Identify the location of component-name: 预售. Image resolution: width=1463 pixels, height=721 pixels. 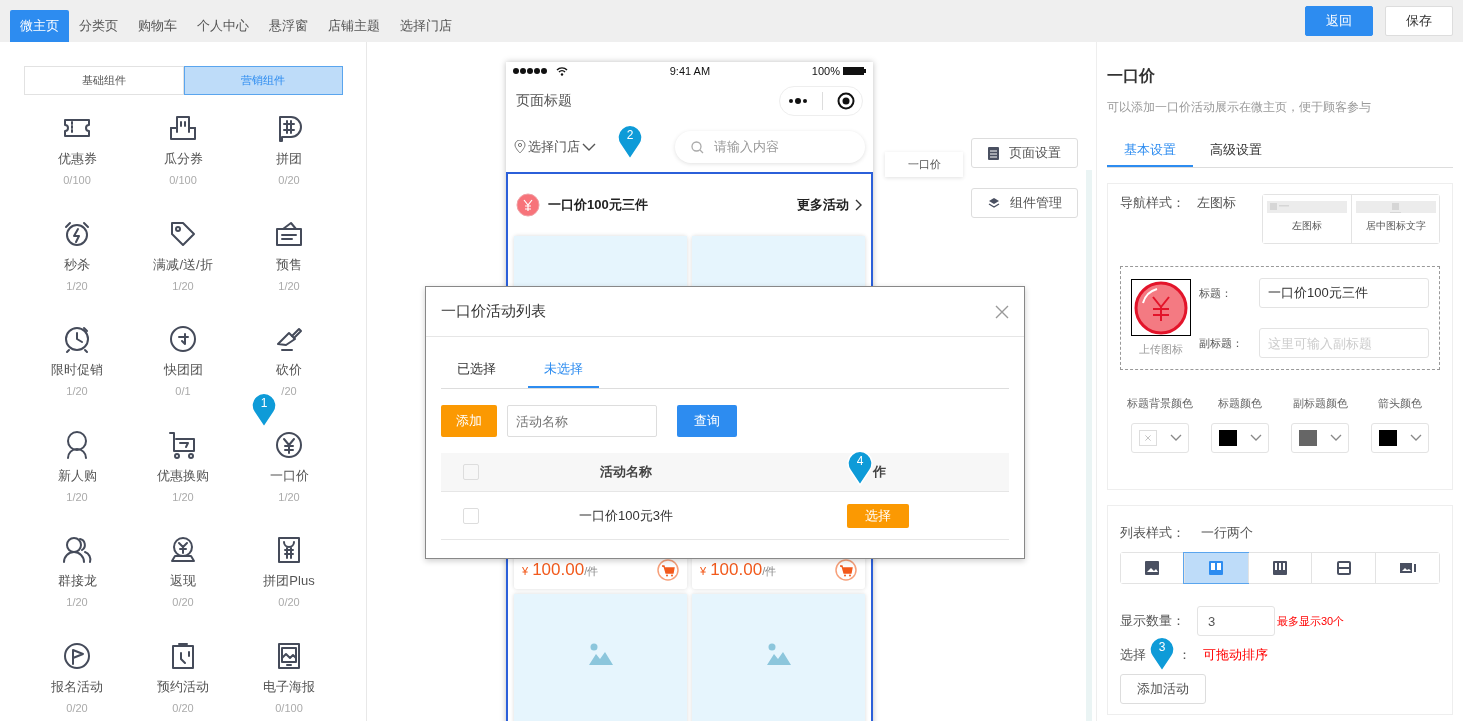
(289, 264).